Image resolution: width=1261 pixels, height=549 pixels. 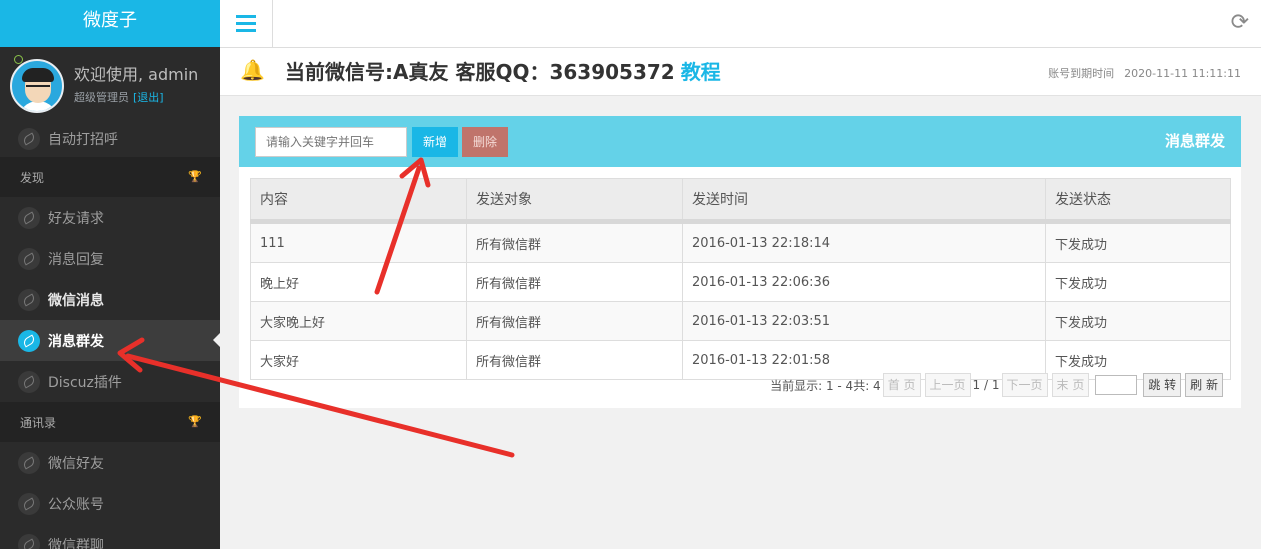 What do you see at coordinates (110, 503) in the screenshot?
I see `sidebar-item-public-accounts: 公众账号` at bounding box center [110, 503].